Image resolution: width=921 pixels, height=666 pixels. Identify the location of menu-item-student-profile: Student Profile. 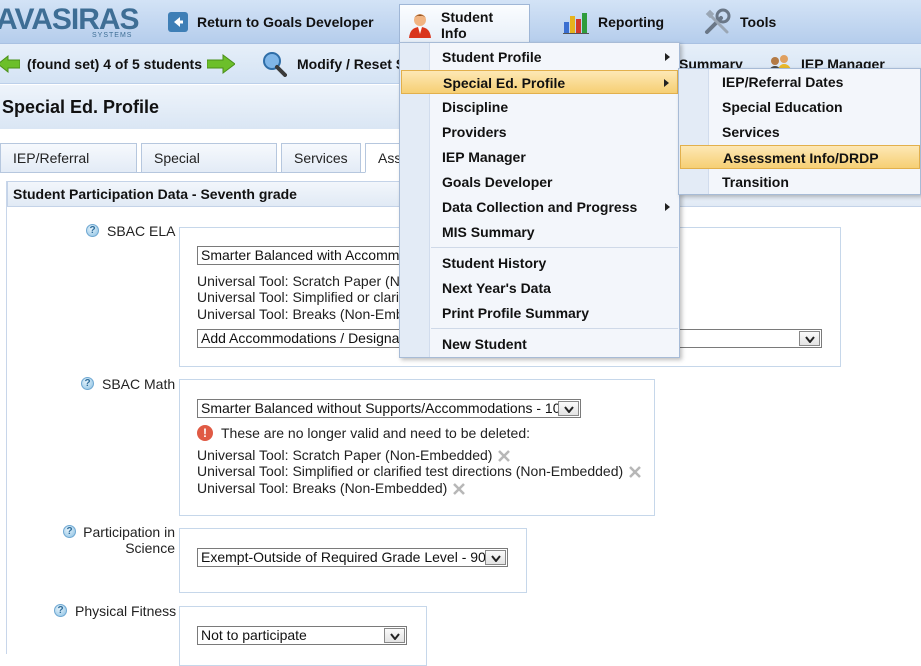
(539, 57).